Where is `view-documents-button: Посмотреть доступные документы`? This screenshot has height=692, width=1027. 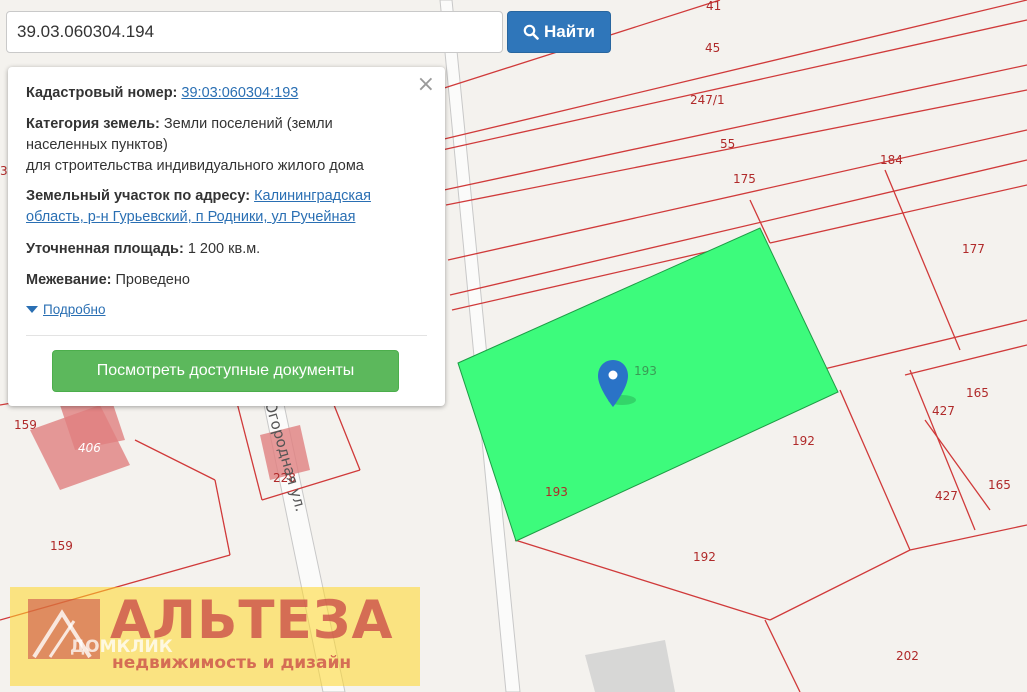 view-documents-button: Посмотреть доступные документы is located at coordinates (225, 371).